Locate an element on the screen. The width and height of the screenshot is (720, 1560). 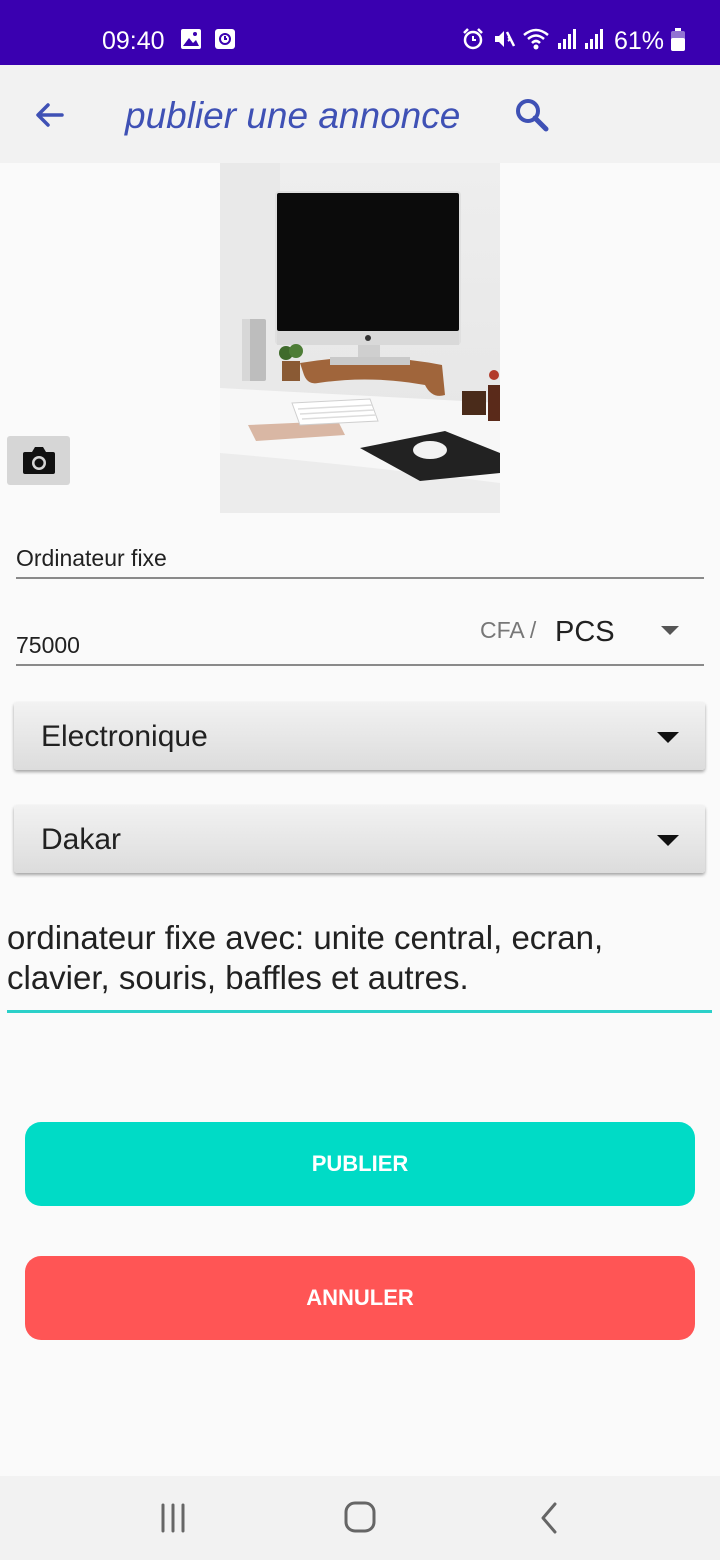
recents-icon is located at coordinates (173, 1518).